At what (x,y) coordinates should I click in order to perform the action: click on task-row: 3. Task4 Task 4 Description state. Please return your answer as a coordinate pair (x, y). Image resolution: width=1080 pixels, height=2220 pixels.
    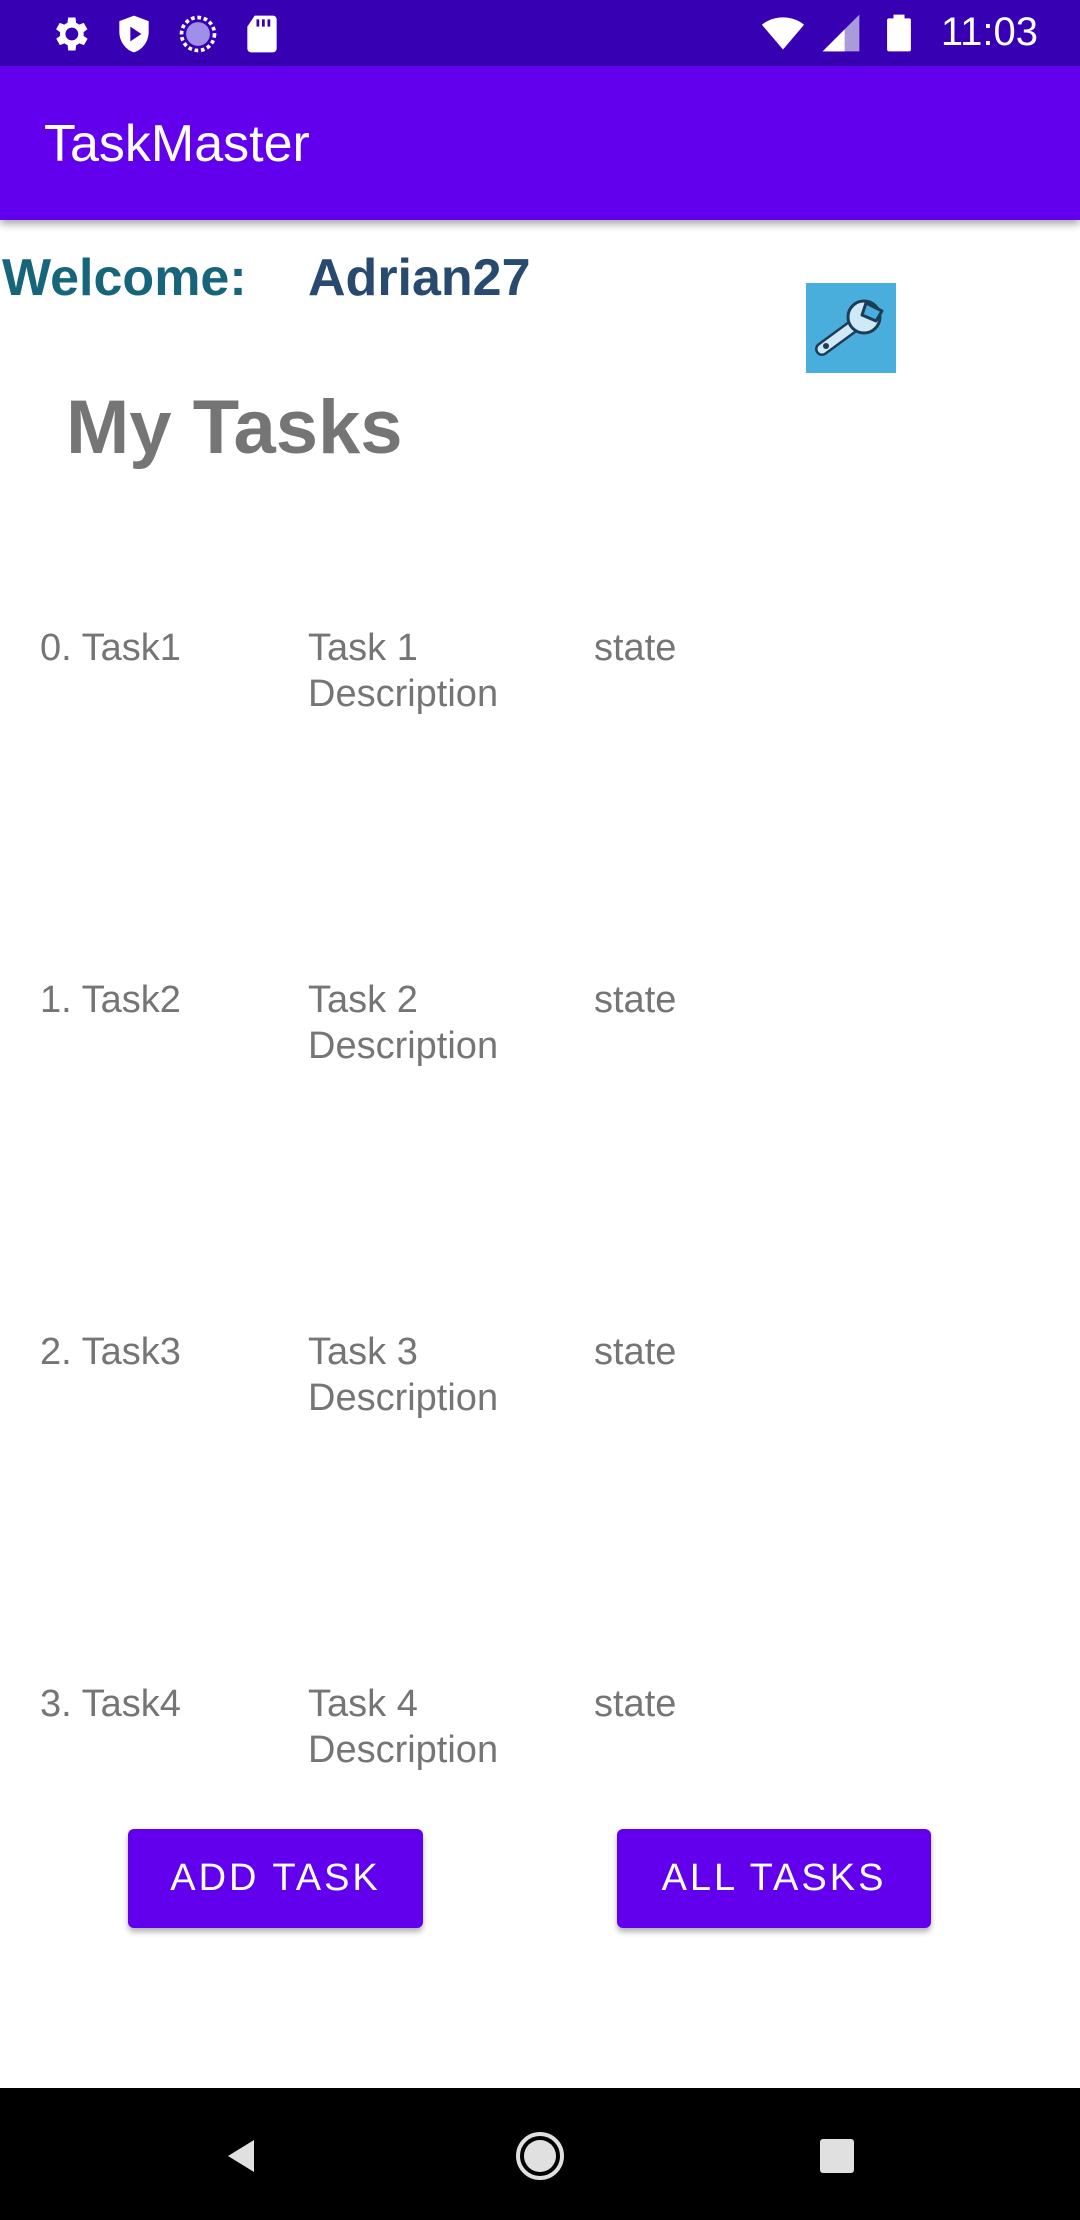
    Looking at the image, I should click on (540, 1741).